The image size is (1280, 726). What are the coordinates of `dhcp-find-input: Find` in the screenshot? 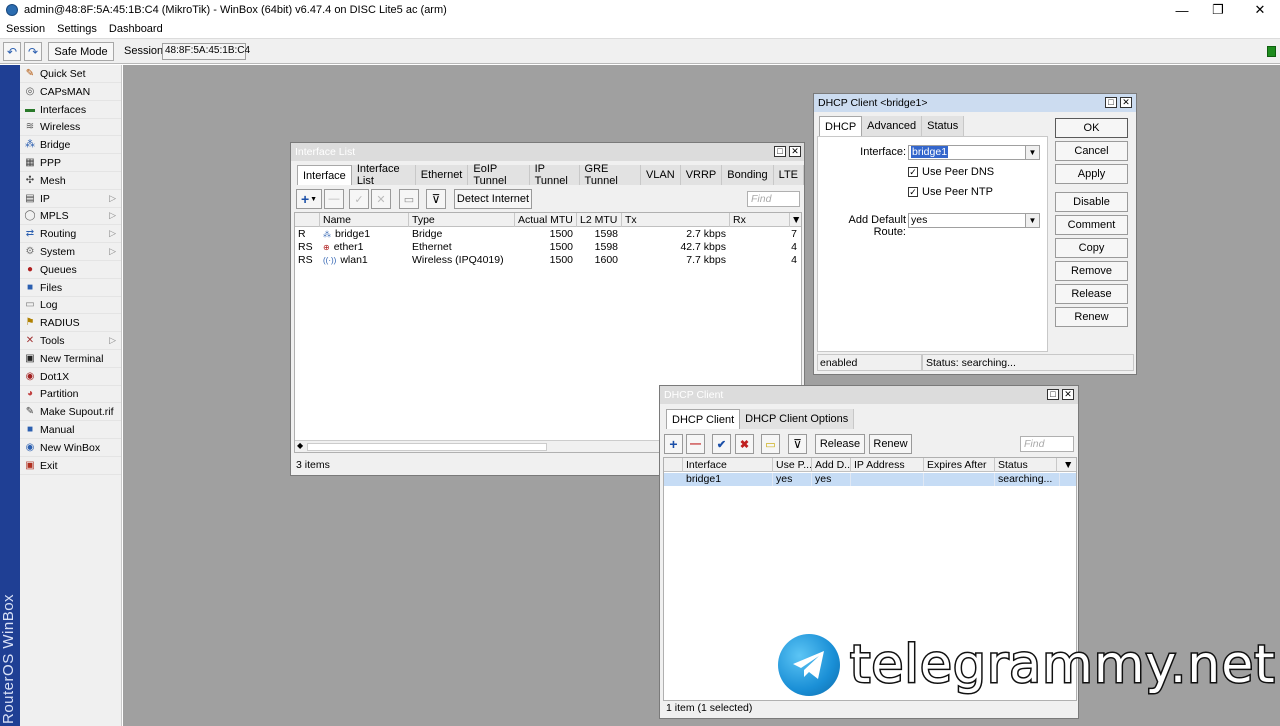 It's located at (1047, 444).